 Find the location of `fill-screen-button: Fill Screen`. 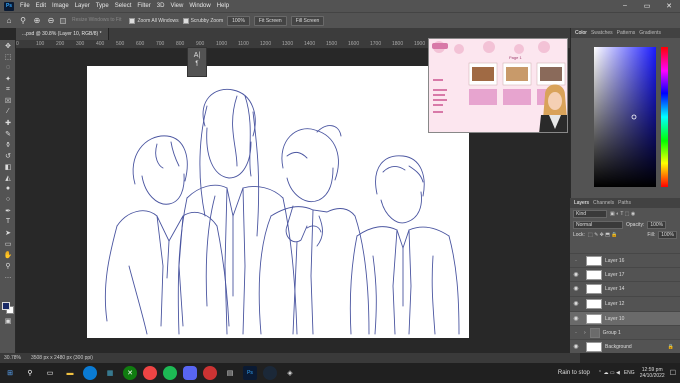

fill-screen-button: Fill Screen is located at coordinates (307, 20).